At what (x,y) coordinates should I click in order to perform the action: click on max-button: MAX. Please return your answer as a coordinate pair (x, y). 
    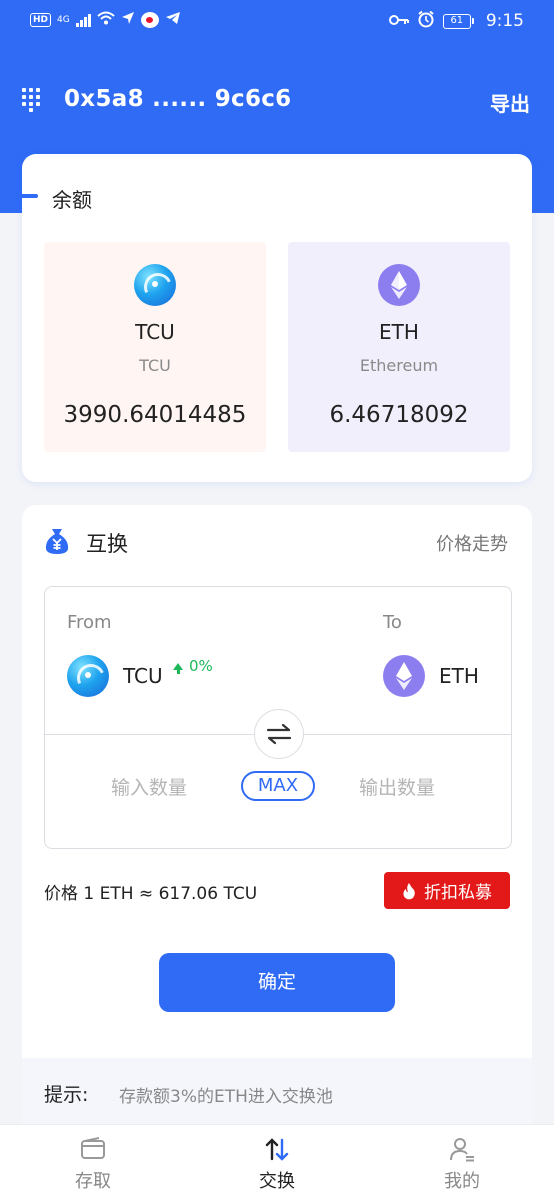
    Looking at the image, I should click on (278, 786).